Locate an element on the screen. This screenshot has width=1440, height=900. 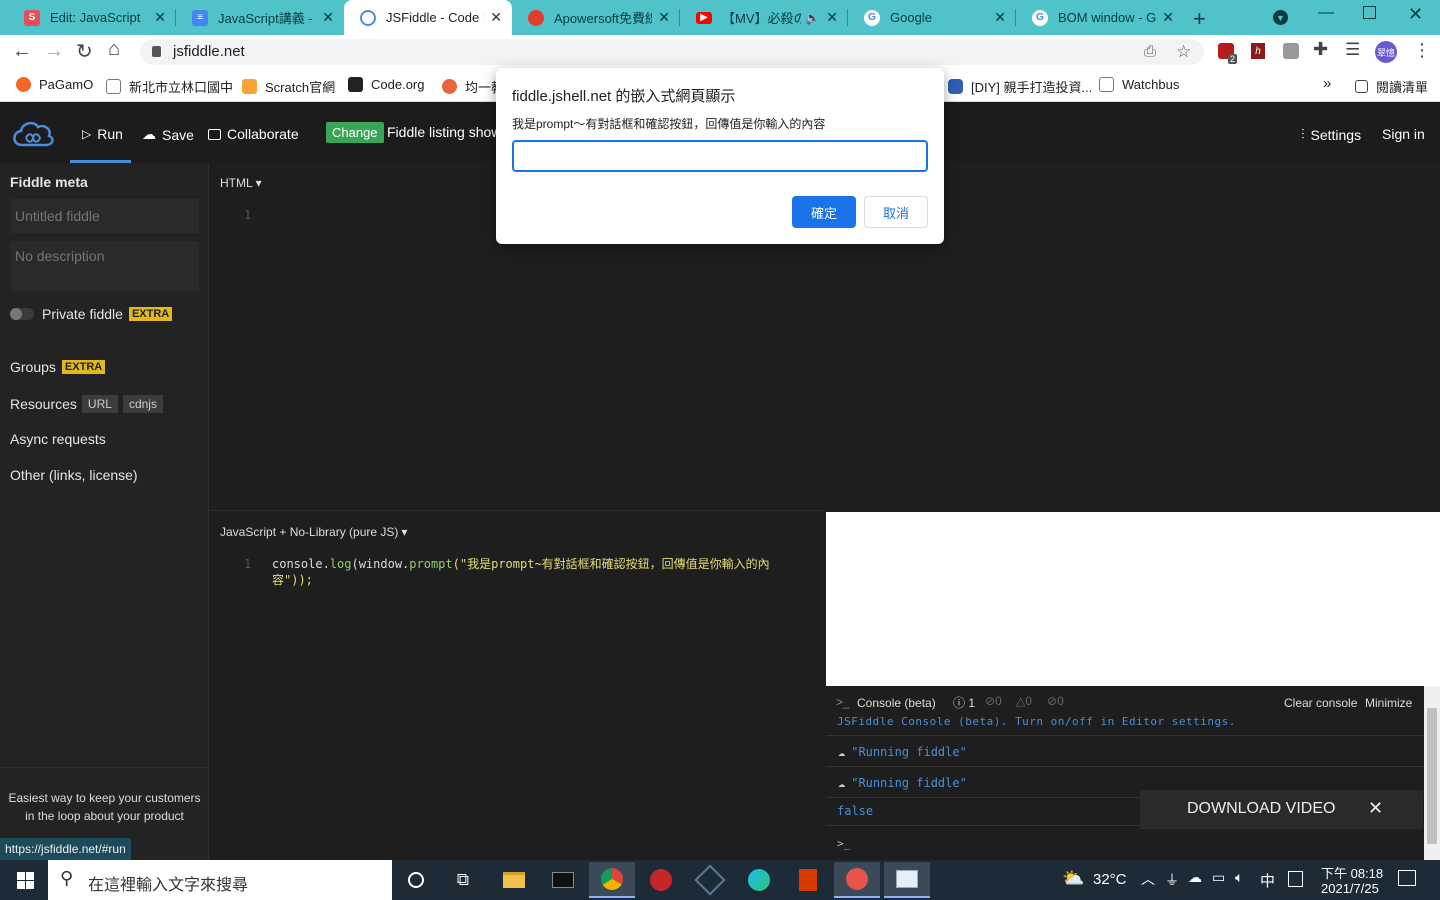
minimize-window-icon: — is located at coordinates (1326, 13).